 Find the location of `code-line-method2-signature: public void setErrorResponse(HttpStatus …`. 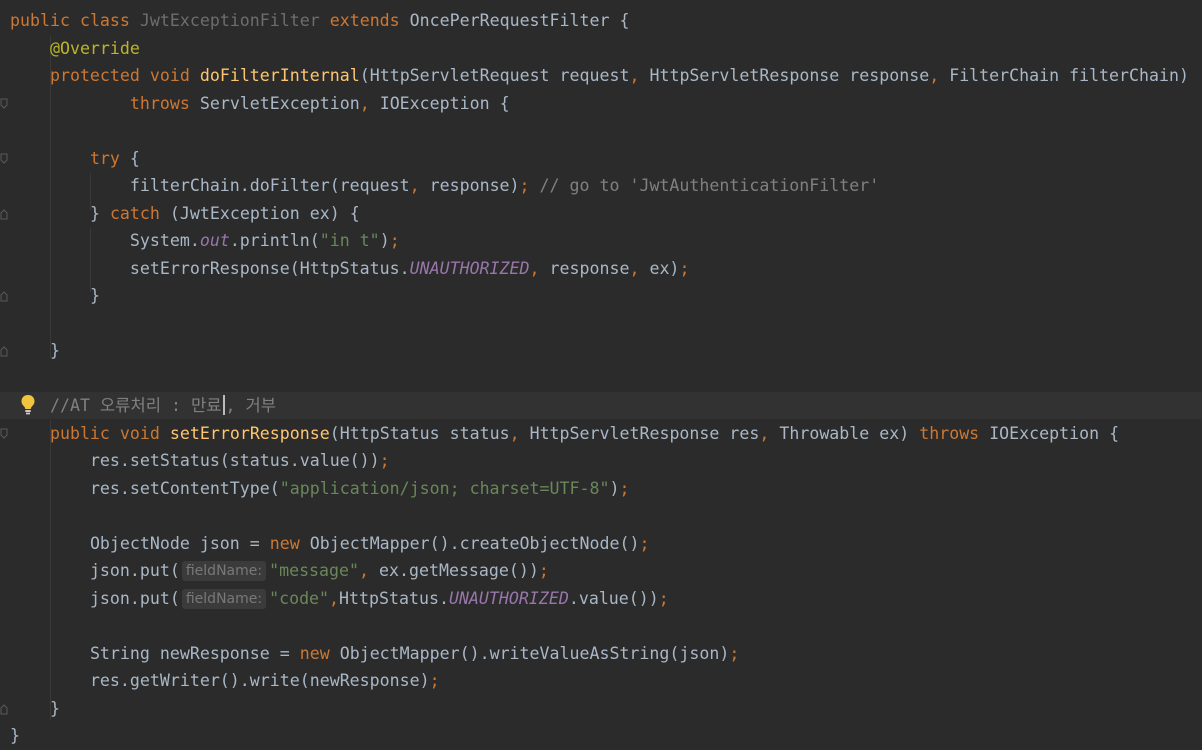

code-line-method2-signature: public void setErrorResponse(HttpStatus … is located at coordinates (564, 433).